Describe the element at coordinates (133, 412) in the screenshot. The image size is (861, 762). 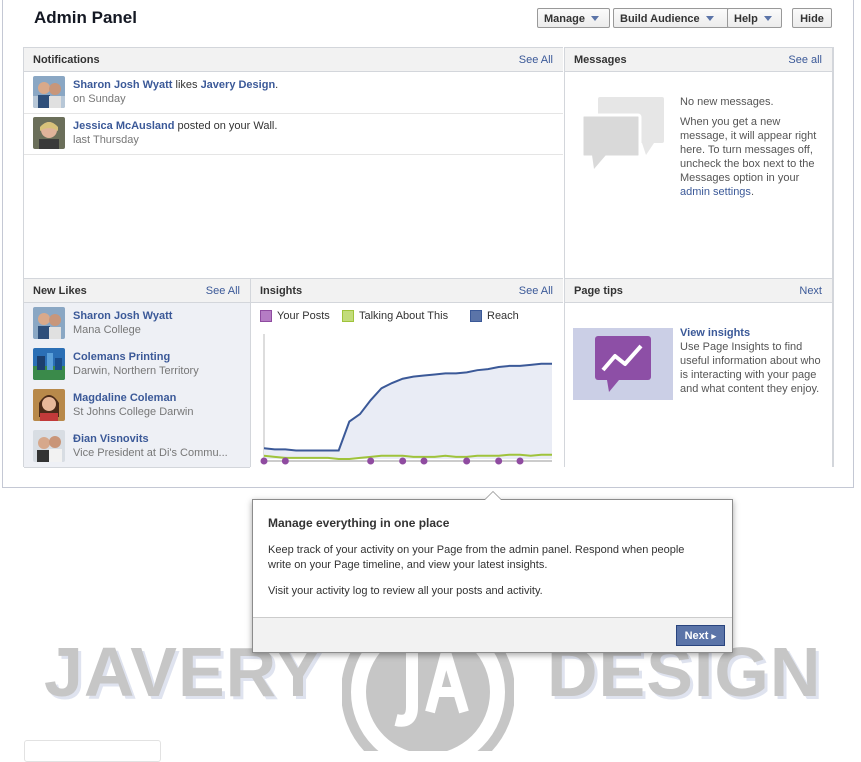
I see `like-subtitle: St Johns College Darwin` at that location.